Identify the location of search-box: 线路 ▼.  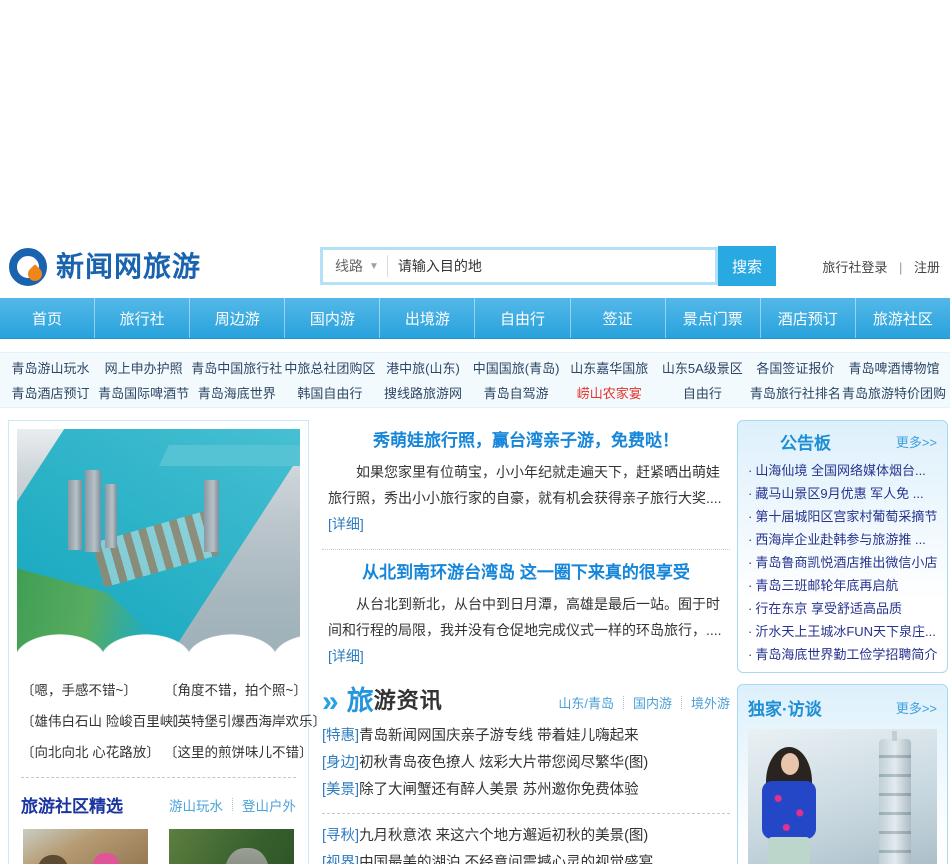
(519, 266).